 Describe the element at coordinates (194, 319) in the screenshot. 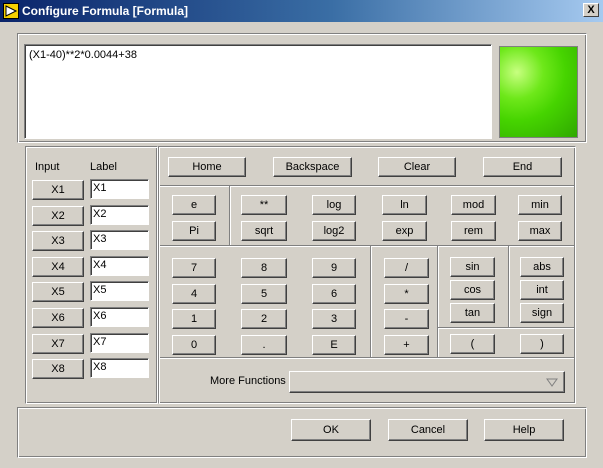

I see `digit-1-button: 1` at that location.